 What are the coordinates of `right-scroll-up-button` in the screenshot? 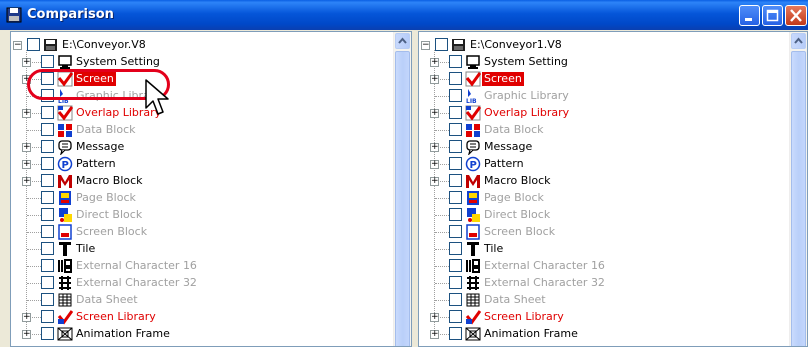 It's located at (798, 41).